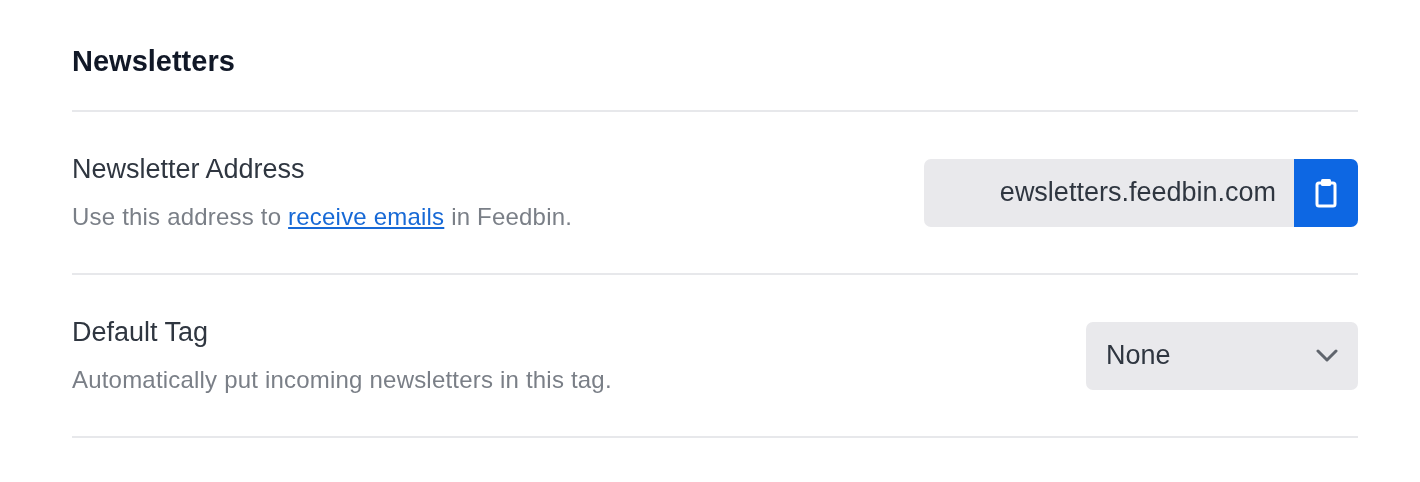 The image size is (1420, 482). Describe the element at coordinates (189, 169) in the screenshot. I see `setting-label: Newsletter Address` at that location.